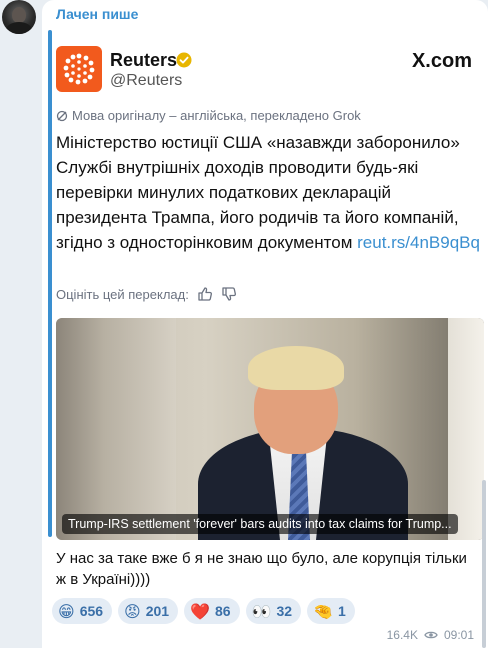  I want to click on platform-label: X.com, so click(441, 61).